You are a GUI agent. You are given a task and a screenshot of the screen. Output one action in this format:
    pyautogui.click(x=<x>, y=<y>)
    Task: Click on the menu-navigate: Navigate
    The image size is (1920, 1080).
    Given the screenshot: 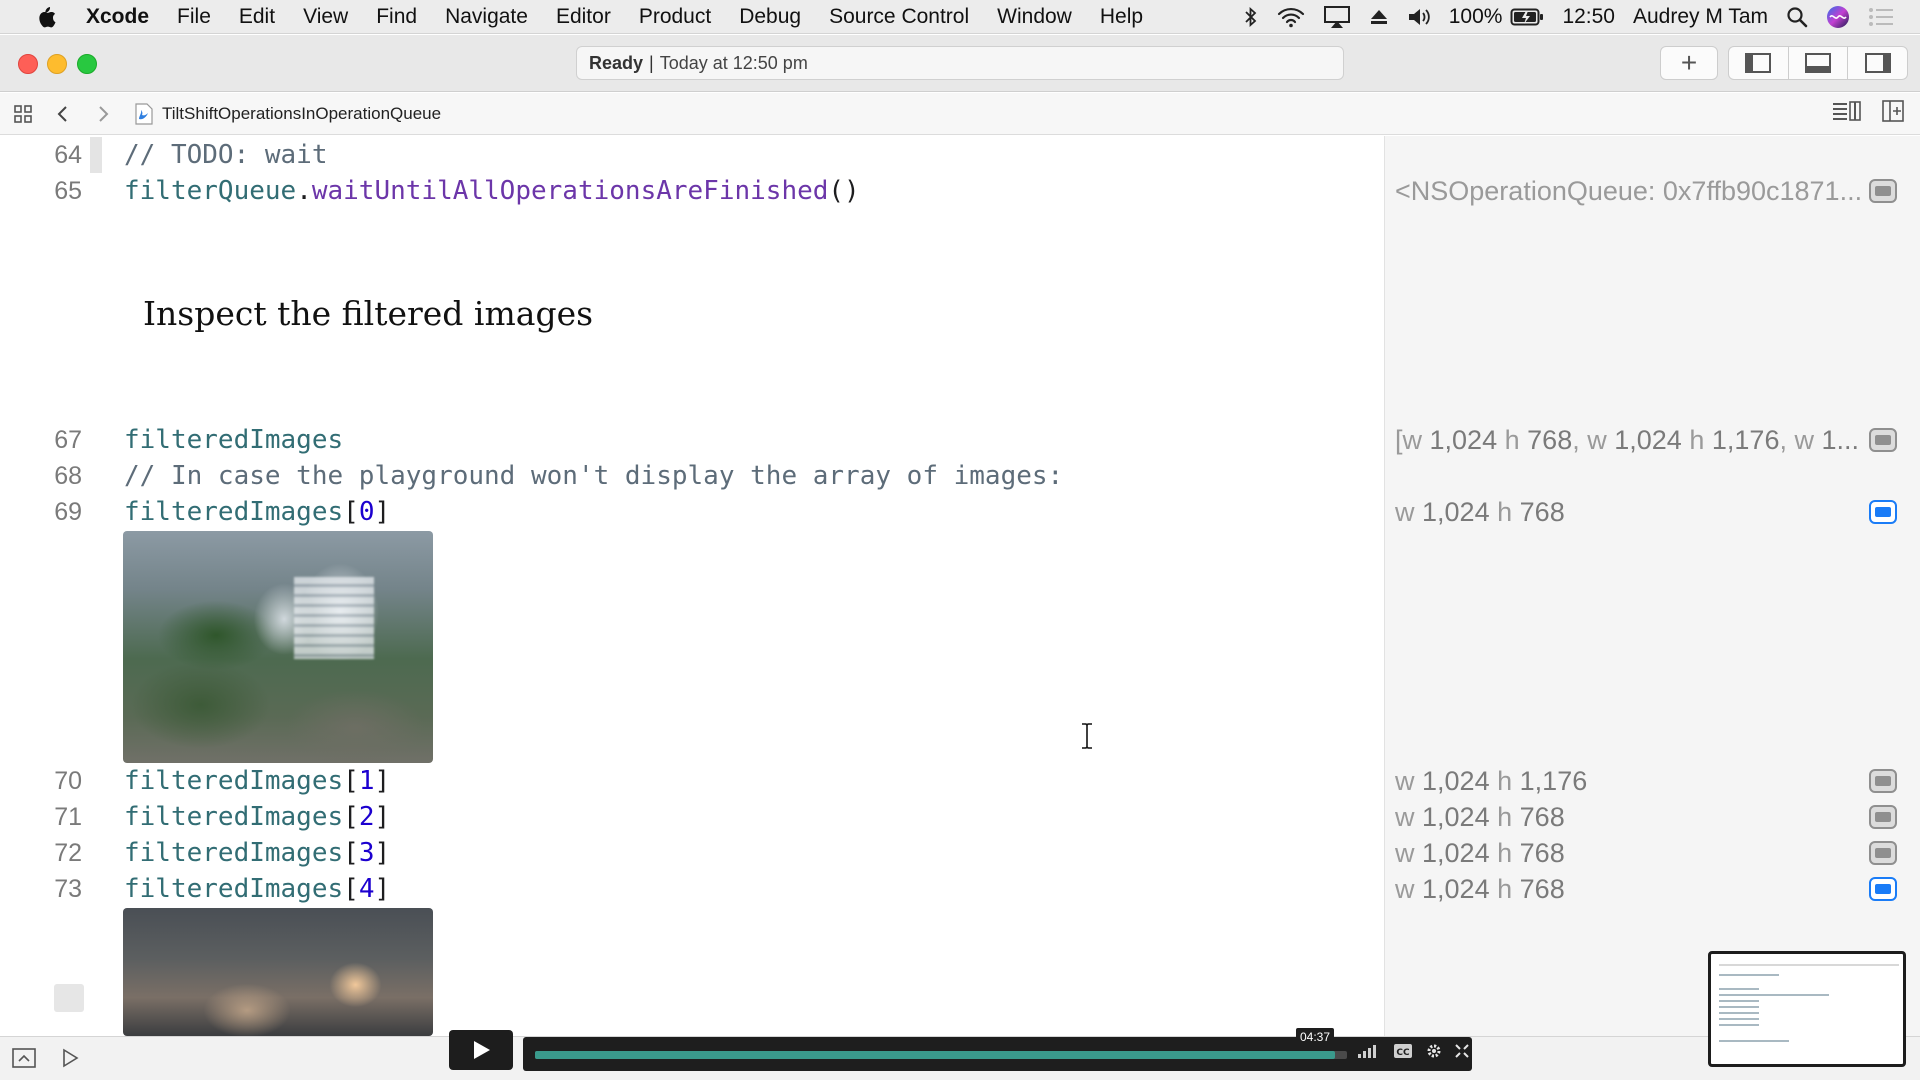 What is the action you would take?
    pyautogui.click(x=486, y=17)
    